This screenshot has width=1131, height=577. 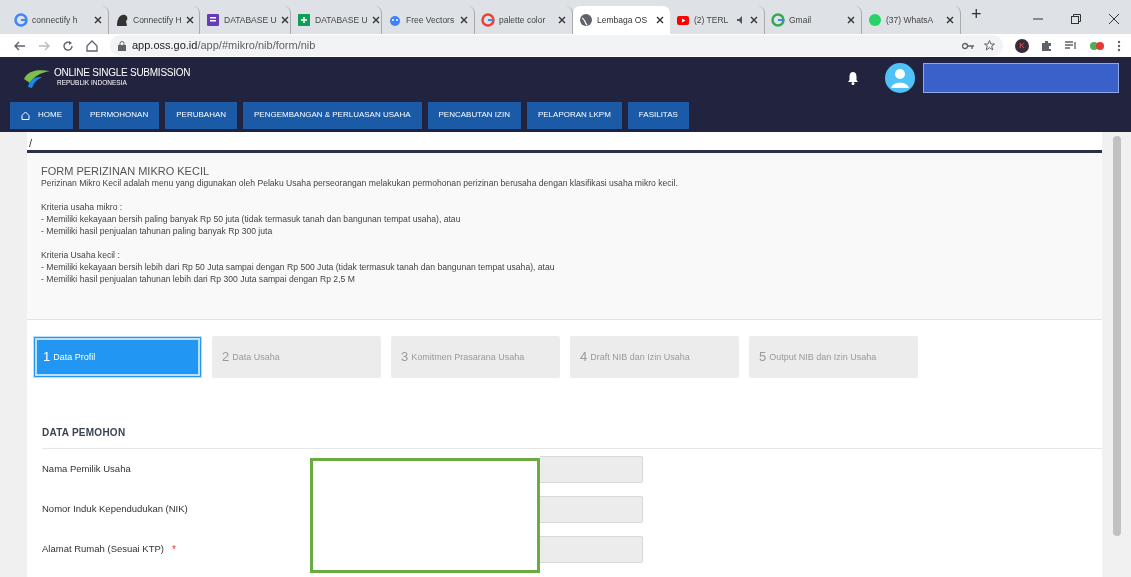 What do you see at coordinates (224, 46) in the screenshot?
I see `url-text: app.oss.go.id/app/#mikro/nib/form/nib` at bounding box center [224, 46].